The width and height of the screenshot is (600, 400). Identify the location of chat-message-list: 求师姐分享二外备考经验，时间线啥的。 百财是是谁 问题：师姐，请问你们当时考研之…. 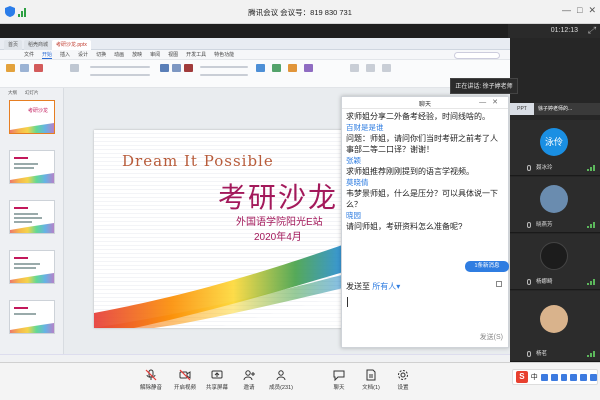
(425, 171).